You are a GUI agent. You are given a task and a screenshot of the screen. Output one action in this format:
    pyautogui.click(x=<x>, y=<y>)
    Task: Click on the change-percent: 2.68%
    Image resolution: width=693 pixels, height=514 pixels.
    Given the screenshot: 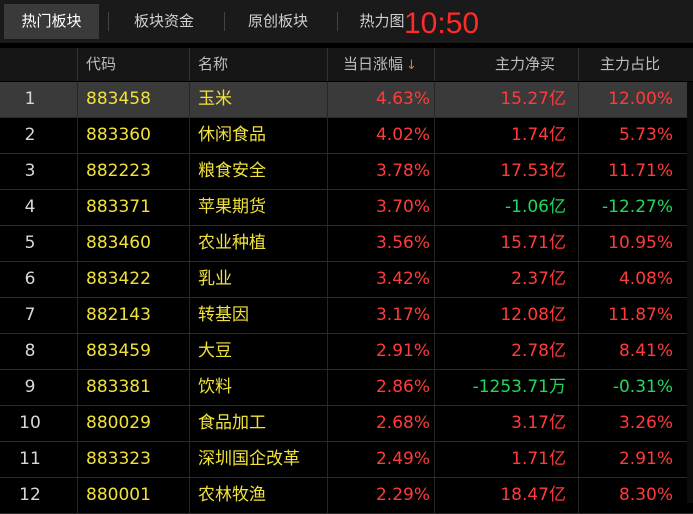 What is the action you would take?
    pyautogui.click(x=402, y=423)
    